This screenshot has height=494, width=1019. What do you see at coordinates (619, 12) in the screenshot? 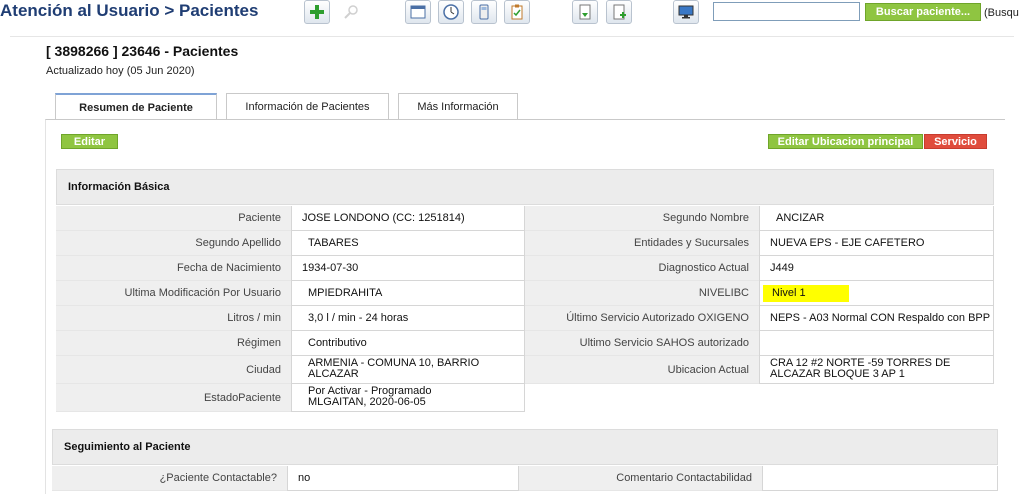
I see `document-add-icon` at bounding box center [619, 12].